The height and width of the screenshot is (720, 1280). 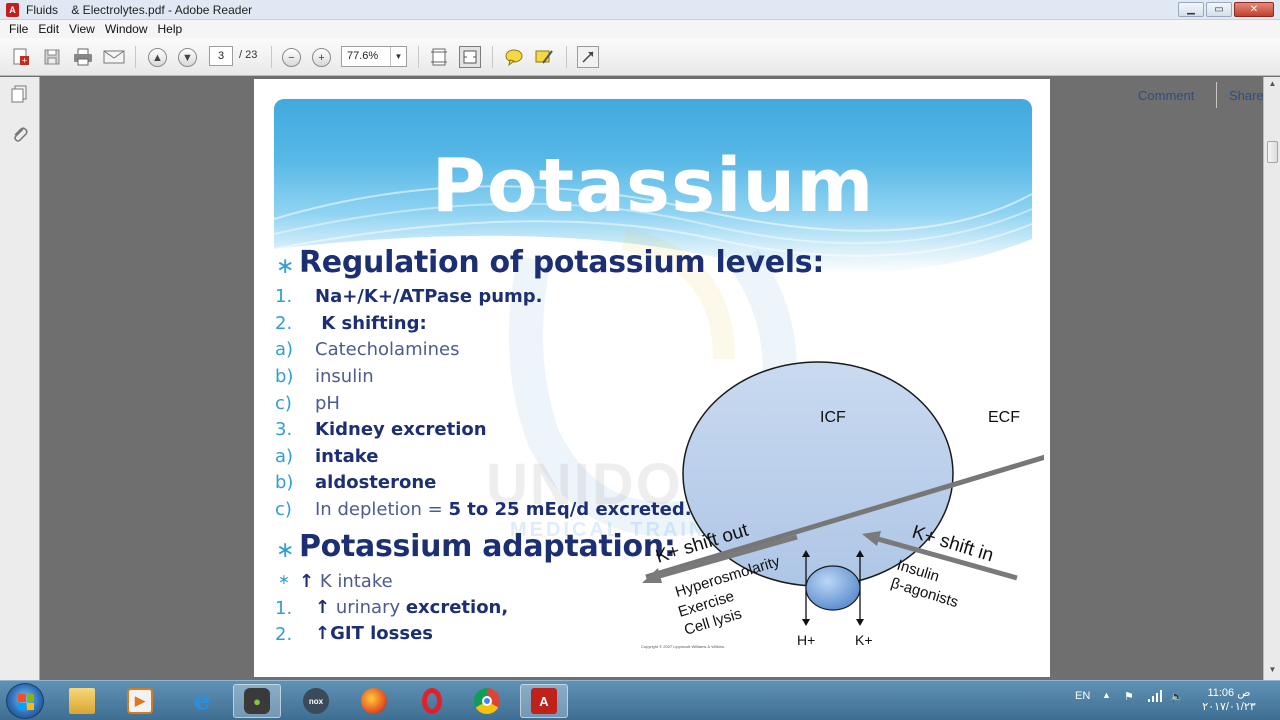 I want to click on taskbar-firefox, so click(x=374, y=701).